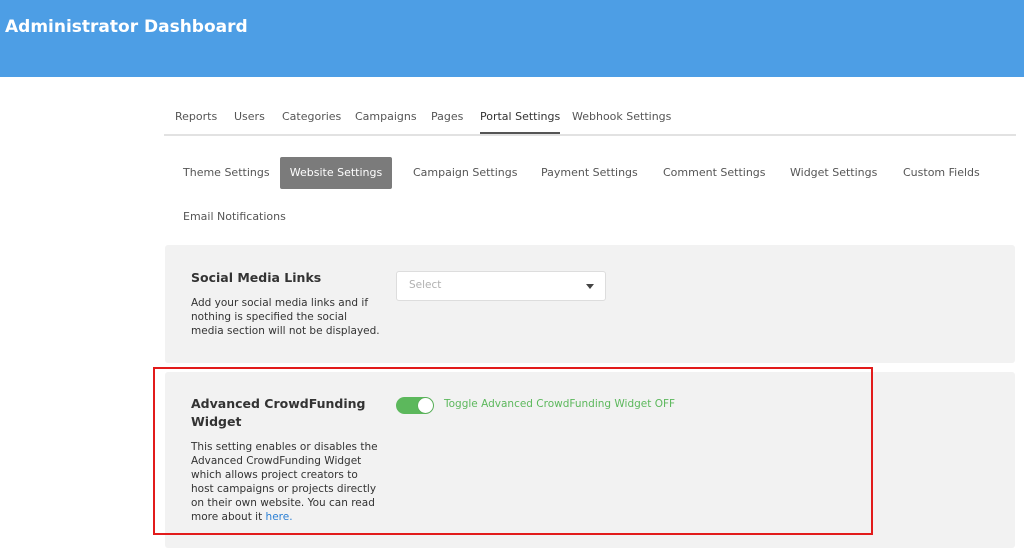 The image size is (1024, 555). What do you see at coordinates (589, 173) in the screenshot?
I see `subtab-payment-settings: Payment Settings` at bounding box center [589, 173].